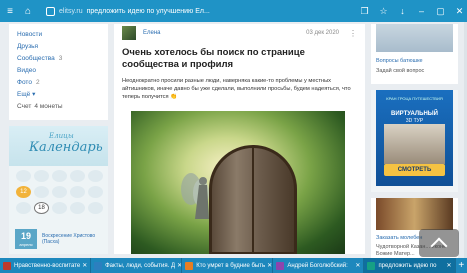  I want to click on post-author: Елена, so click(152, 33).